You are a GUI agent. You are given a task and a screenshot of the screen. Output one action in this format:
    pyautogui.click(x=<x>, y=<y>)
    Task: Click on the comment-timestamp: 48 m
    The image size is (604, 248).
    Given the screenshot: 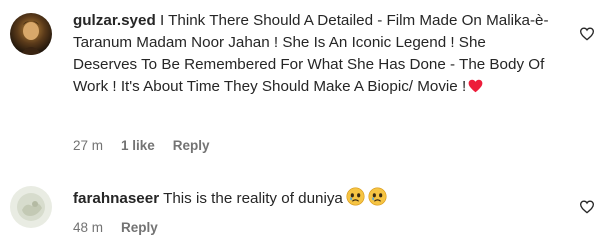 What is the action you would take?
    pyautogui.click(x=88, y=227)
    